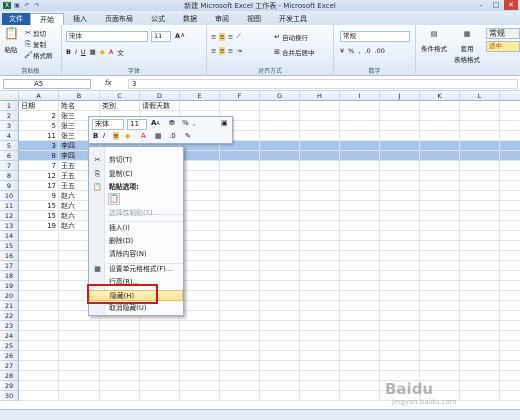  Describe the element at coordinates (108, 83) in the screenshot. I see `fx-icon: fx` at that location.